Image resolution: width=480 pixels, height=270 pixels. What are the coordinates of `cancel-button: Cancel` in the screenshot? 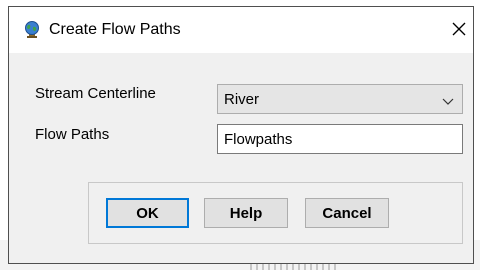 It's located at (347, 213).